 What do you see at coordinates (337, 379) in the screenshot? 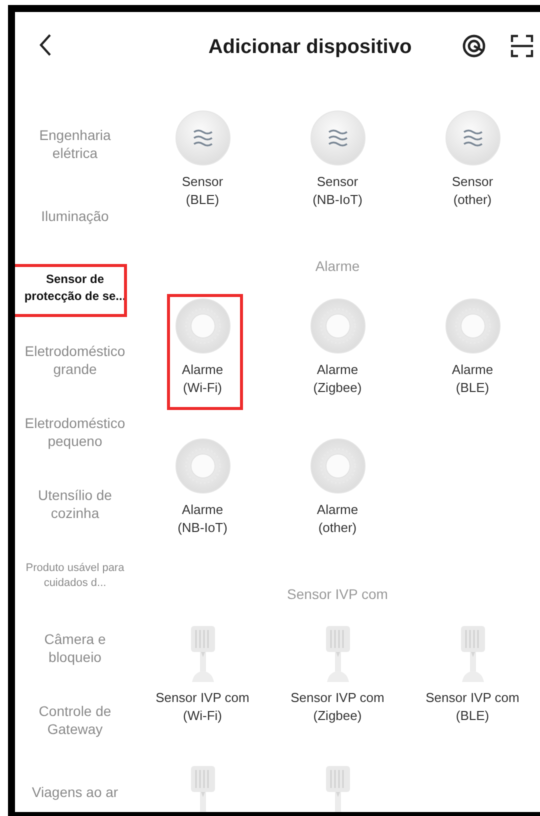
I see `device-label: Alarme (Zigbee)` at bounding box center [337, 379].